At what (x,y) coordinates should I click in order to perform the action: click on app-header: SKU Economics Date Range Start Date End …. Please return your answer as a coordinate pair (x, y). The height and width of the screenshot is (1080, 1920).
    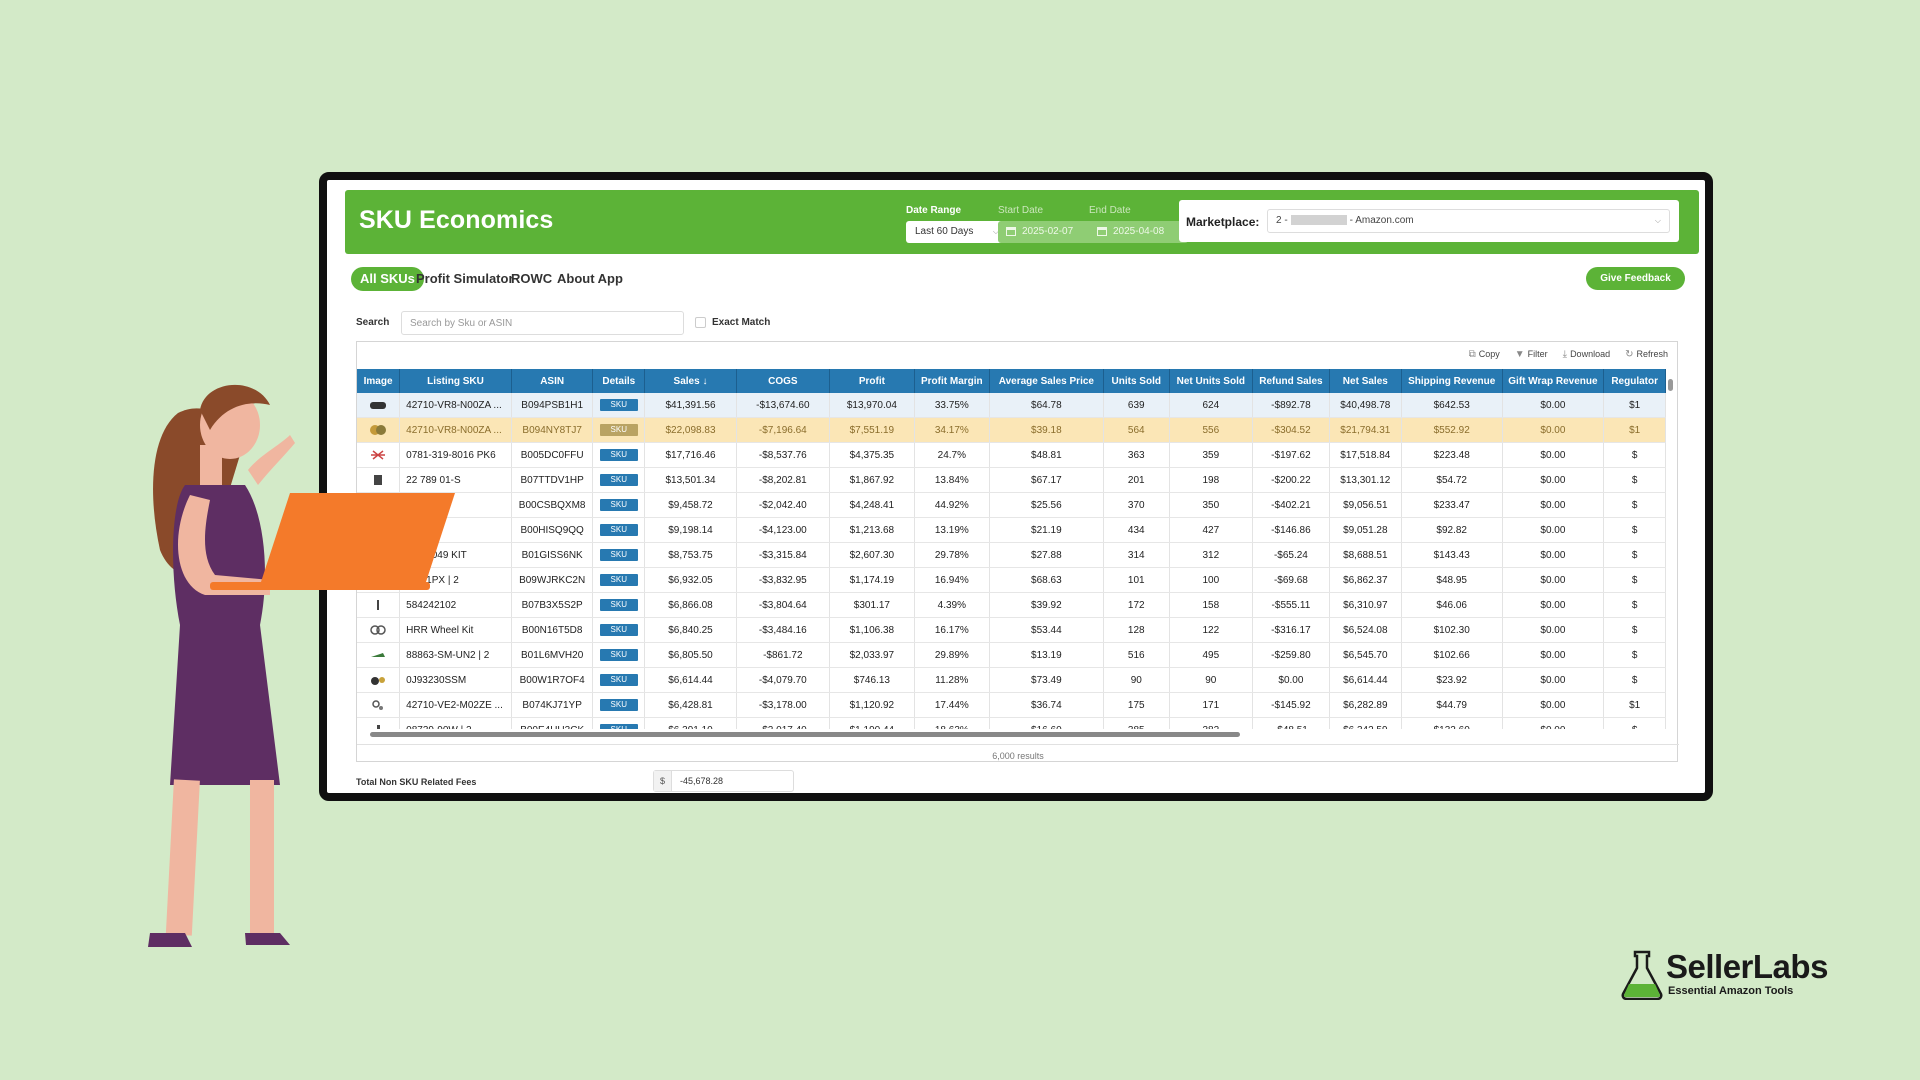
    Looking at the image, I should click on (1022, 222).